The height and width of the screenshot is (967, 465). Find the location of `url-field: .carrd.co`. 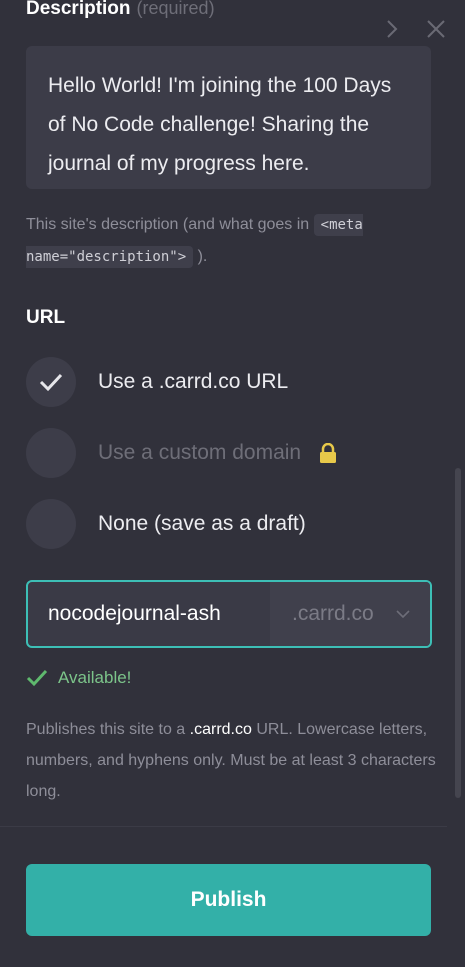

url-field: .carrd.co is located at coordinates (229, 614).